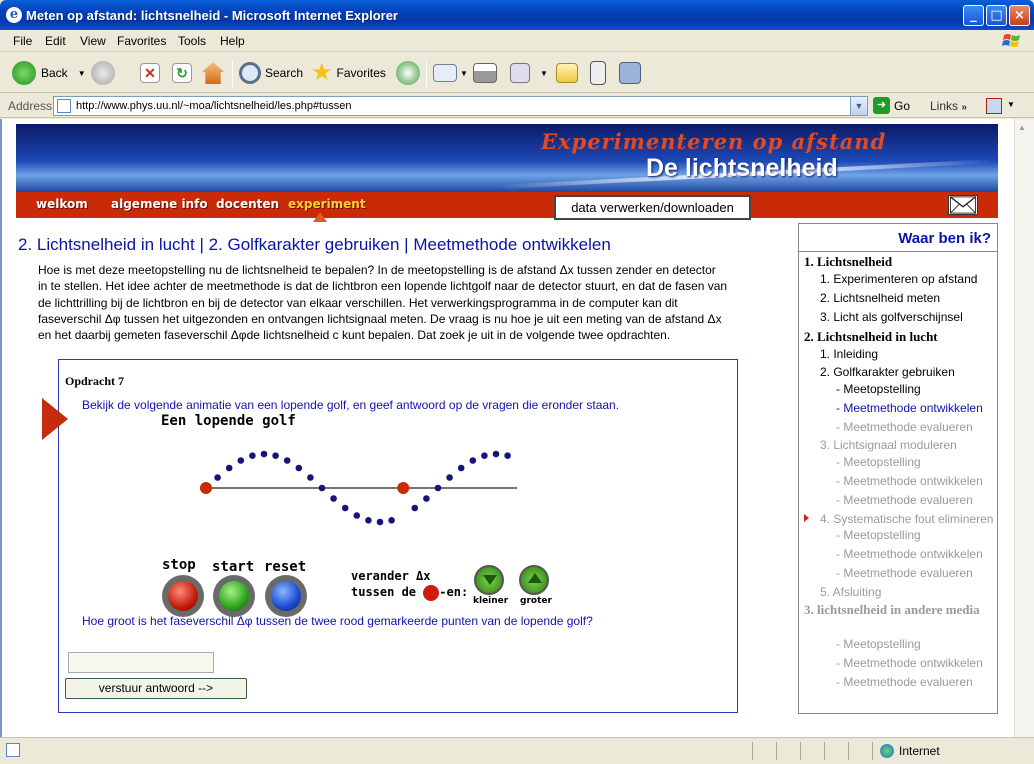  Describe the element at coordinates (994, 106) in the screenshot. I see `translate-icon` at that location.